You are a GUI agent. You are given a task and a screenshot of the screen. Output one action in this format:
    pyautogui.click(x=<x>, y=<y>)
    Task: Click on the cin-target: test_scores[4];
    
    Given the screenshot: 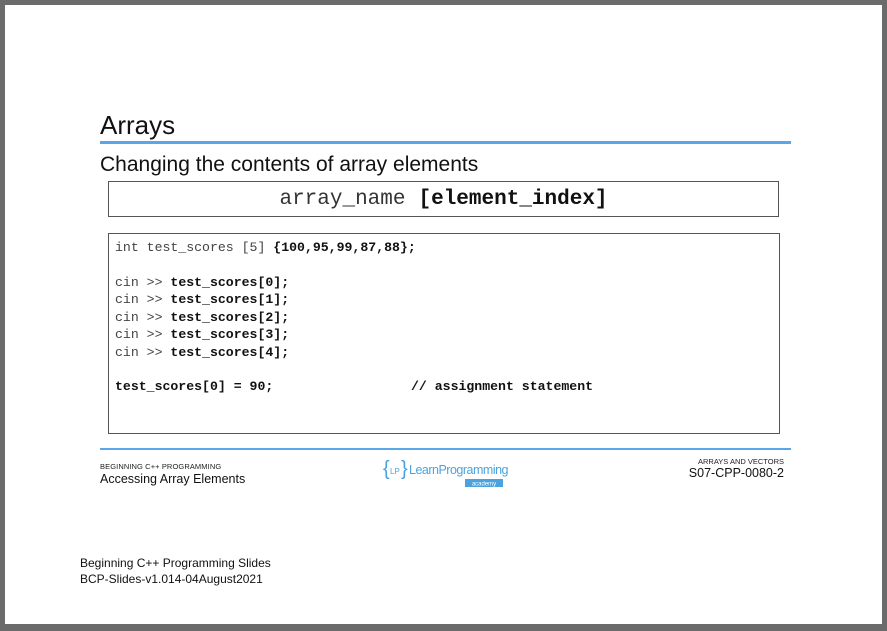 What is the action you would take?
    pyautogui.click(x=230, y=352)
    